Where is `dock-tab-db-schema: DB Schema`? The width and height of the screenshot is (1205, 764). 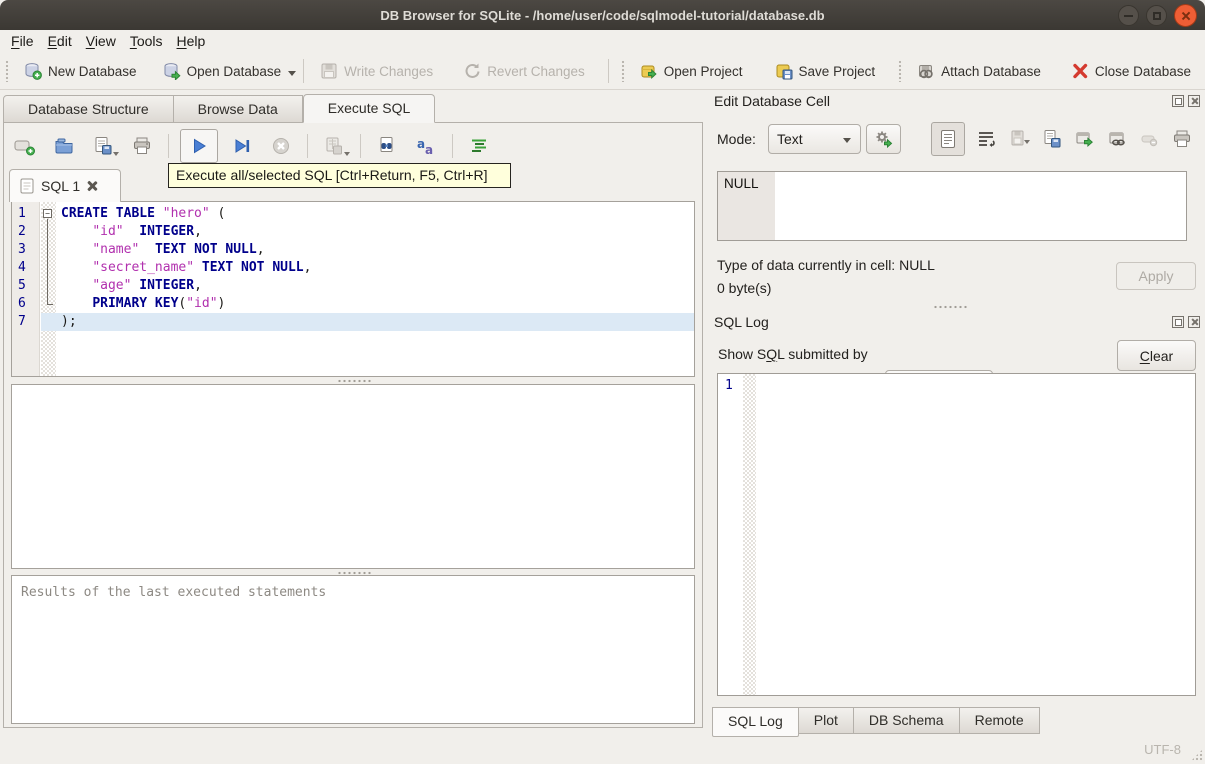 dock-tab-db-schema: DB Schema is located at coordinates (906, 720).